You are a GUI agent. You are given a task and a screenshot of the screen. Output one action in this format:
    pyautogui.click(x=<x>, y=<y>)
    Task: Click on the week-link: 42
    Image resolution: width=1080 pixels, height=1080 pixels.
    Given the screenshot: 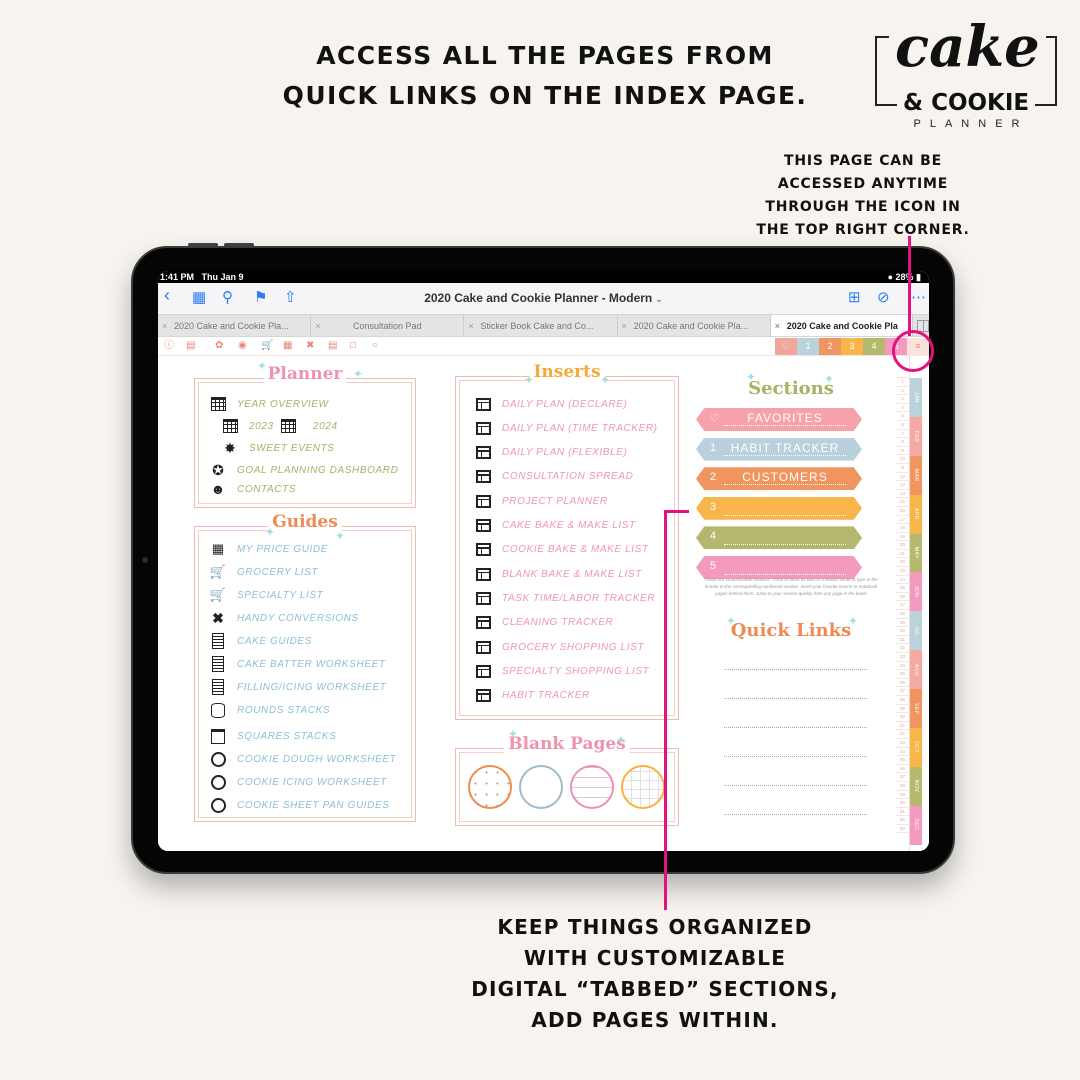 What is the action you would take?
    pyautogui.click(x=902, y=734)
    